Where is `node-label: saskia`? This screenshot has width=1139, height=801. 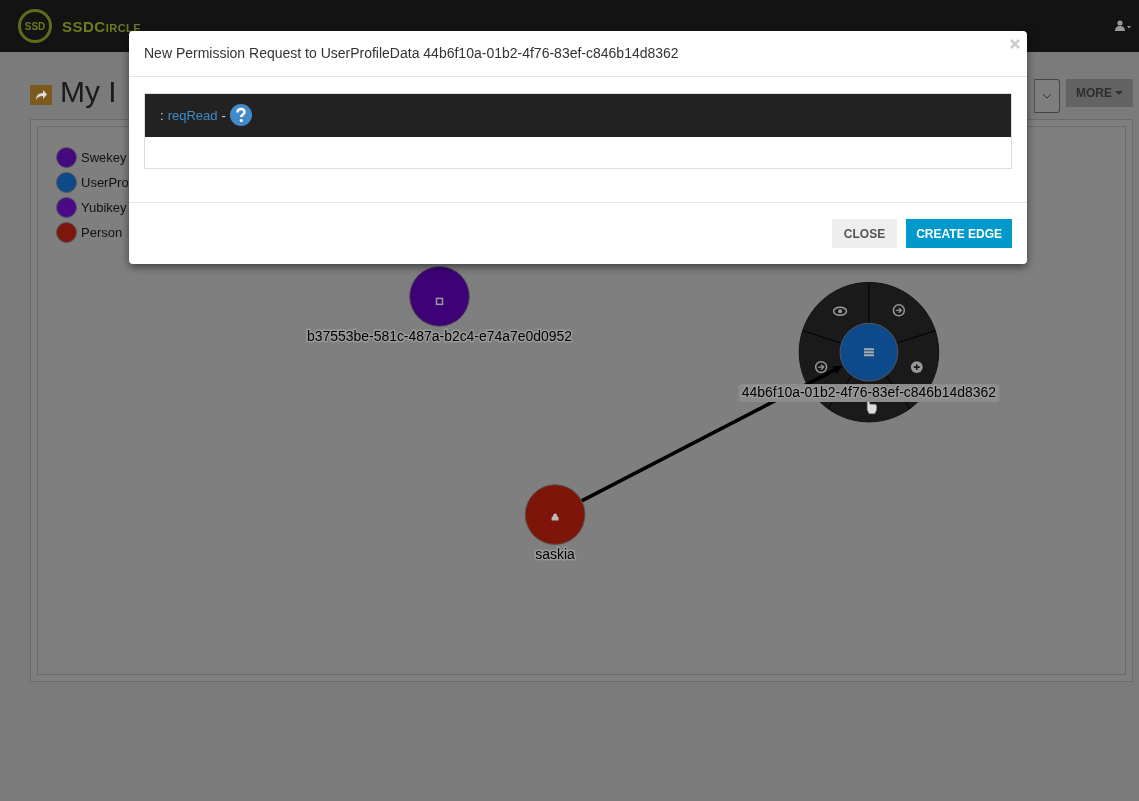 node-label: saskia is located at coordinates (555, 554).